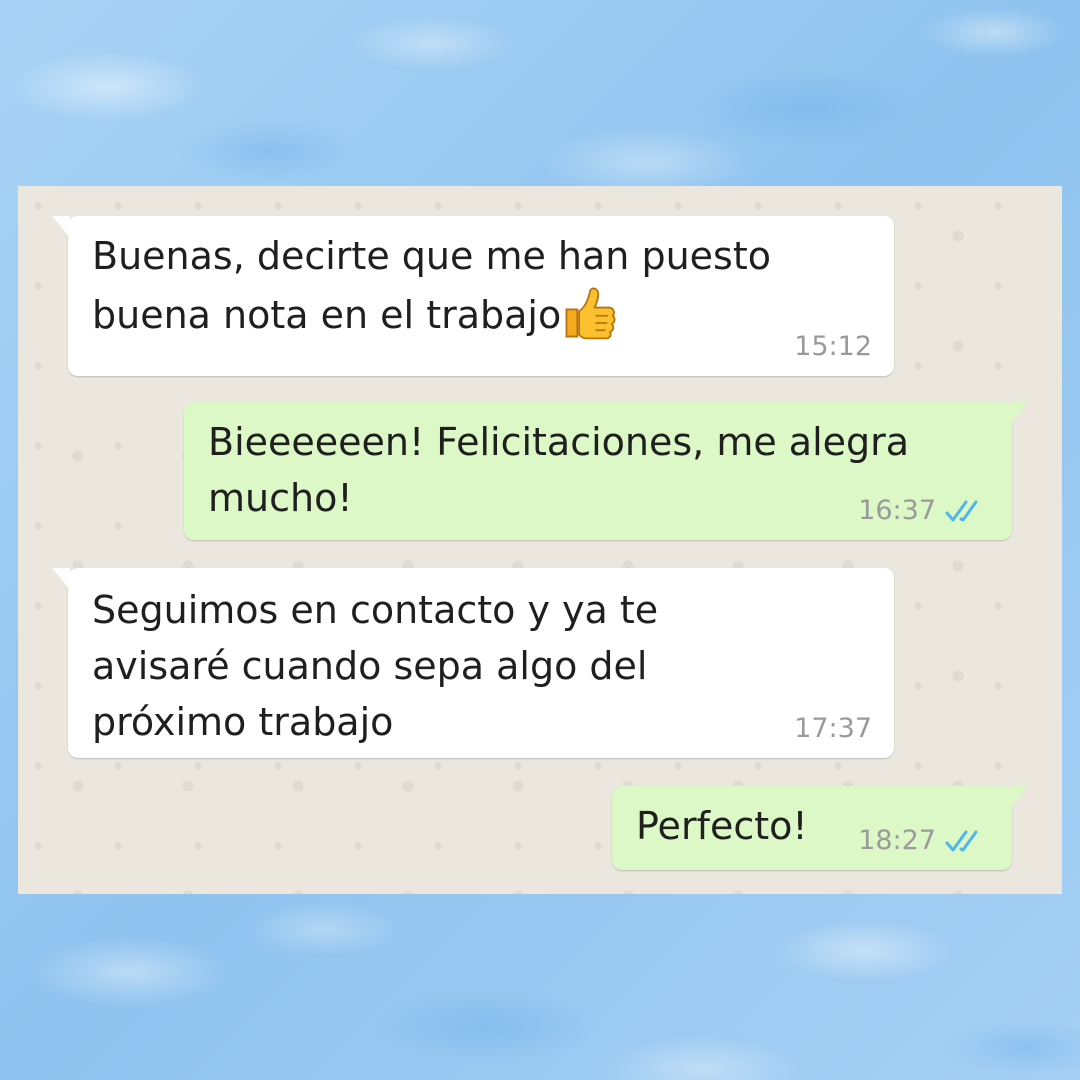 The image size is (1080, 1080). Describe the element at coordinates (820, 828) in the screenshot. I see `message-bubble-outgoing: Perfecto! 18:27` at that location.